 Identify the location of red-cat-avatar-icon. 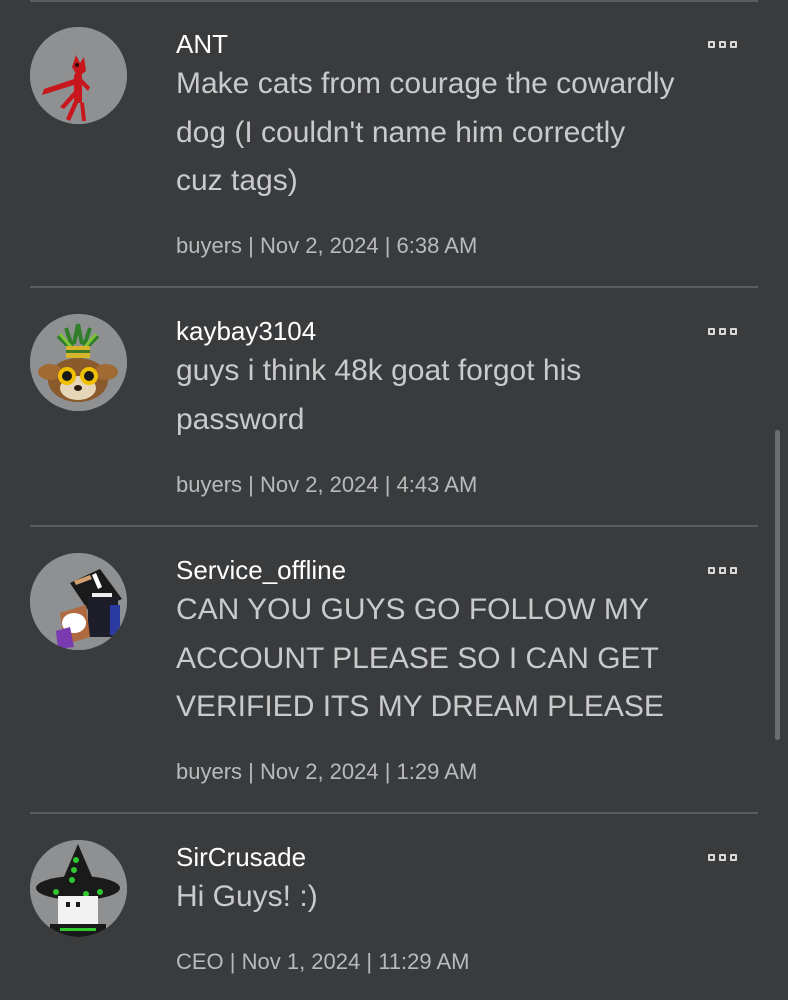
(78, 75).